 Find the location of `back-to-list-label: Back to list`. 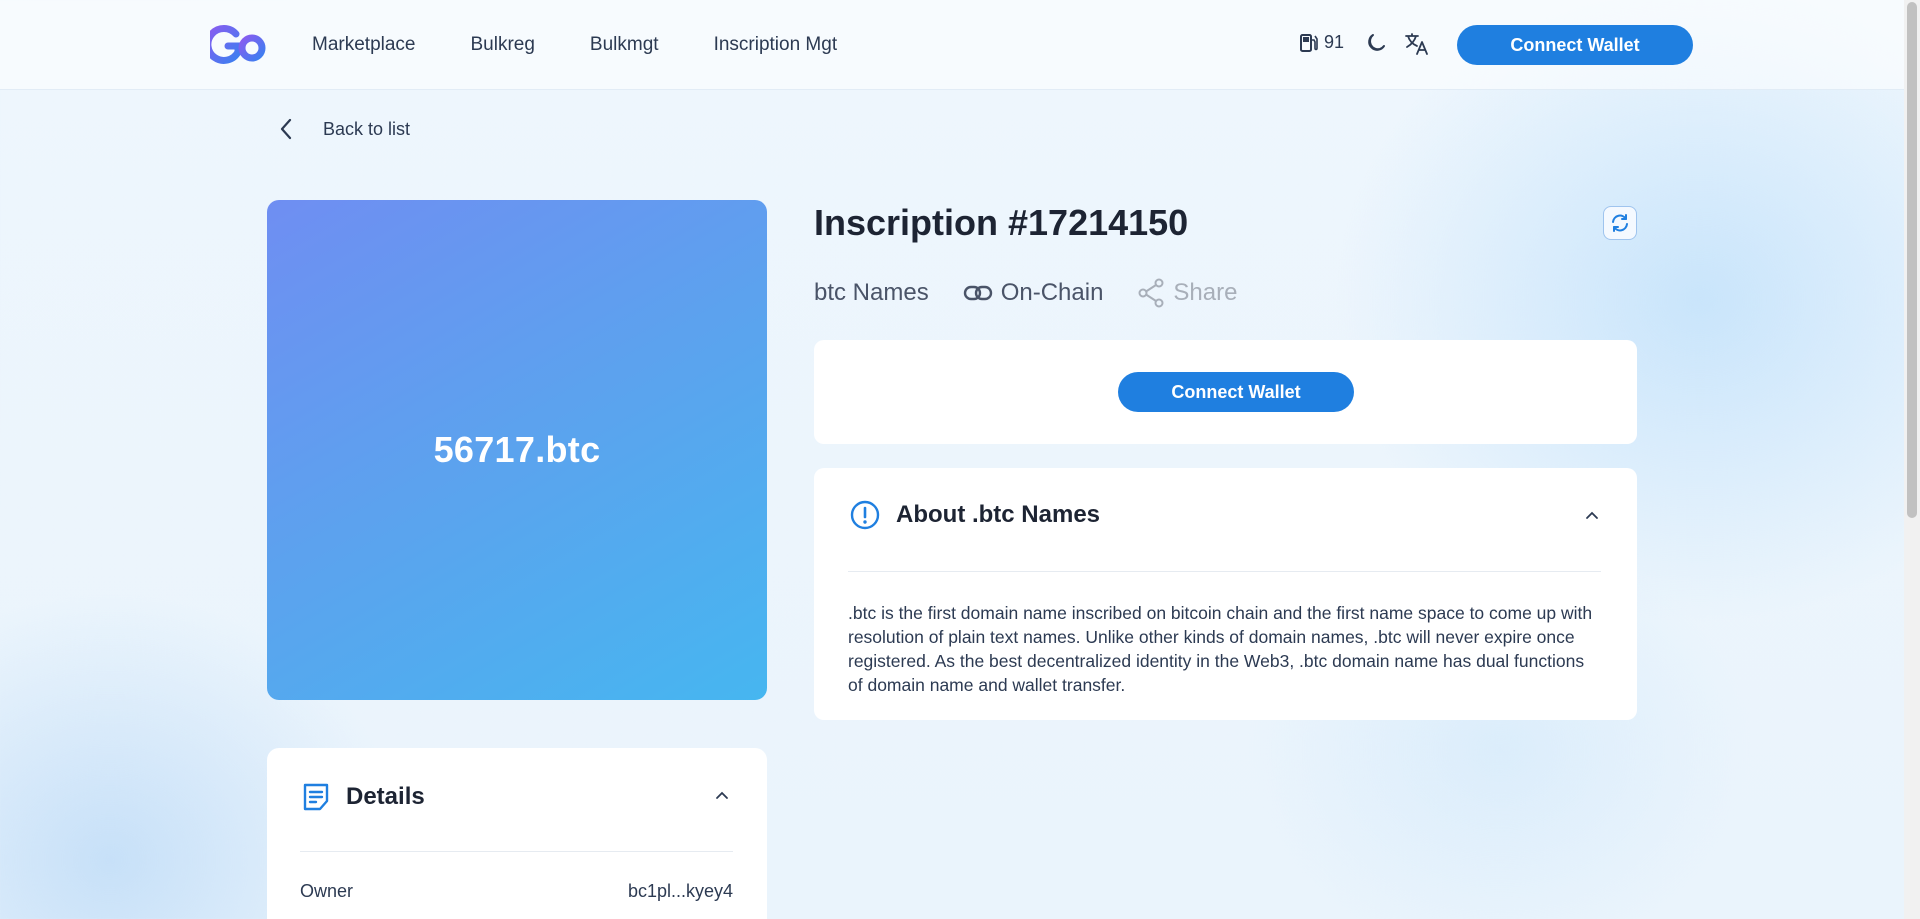

back-to-list-label: Back to list is located at coordinates (367, 128).